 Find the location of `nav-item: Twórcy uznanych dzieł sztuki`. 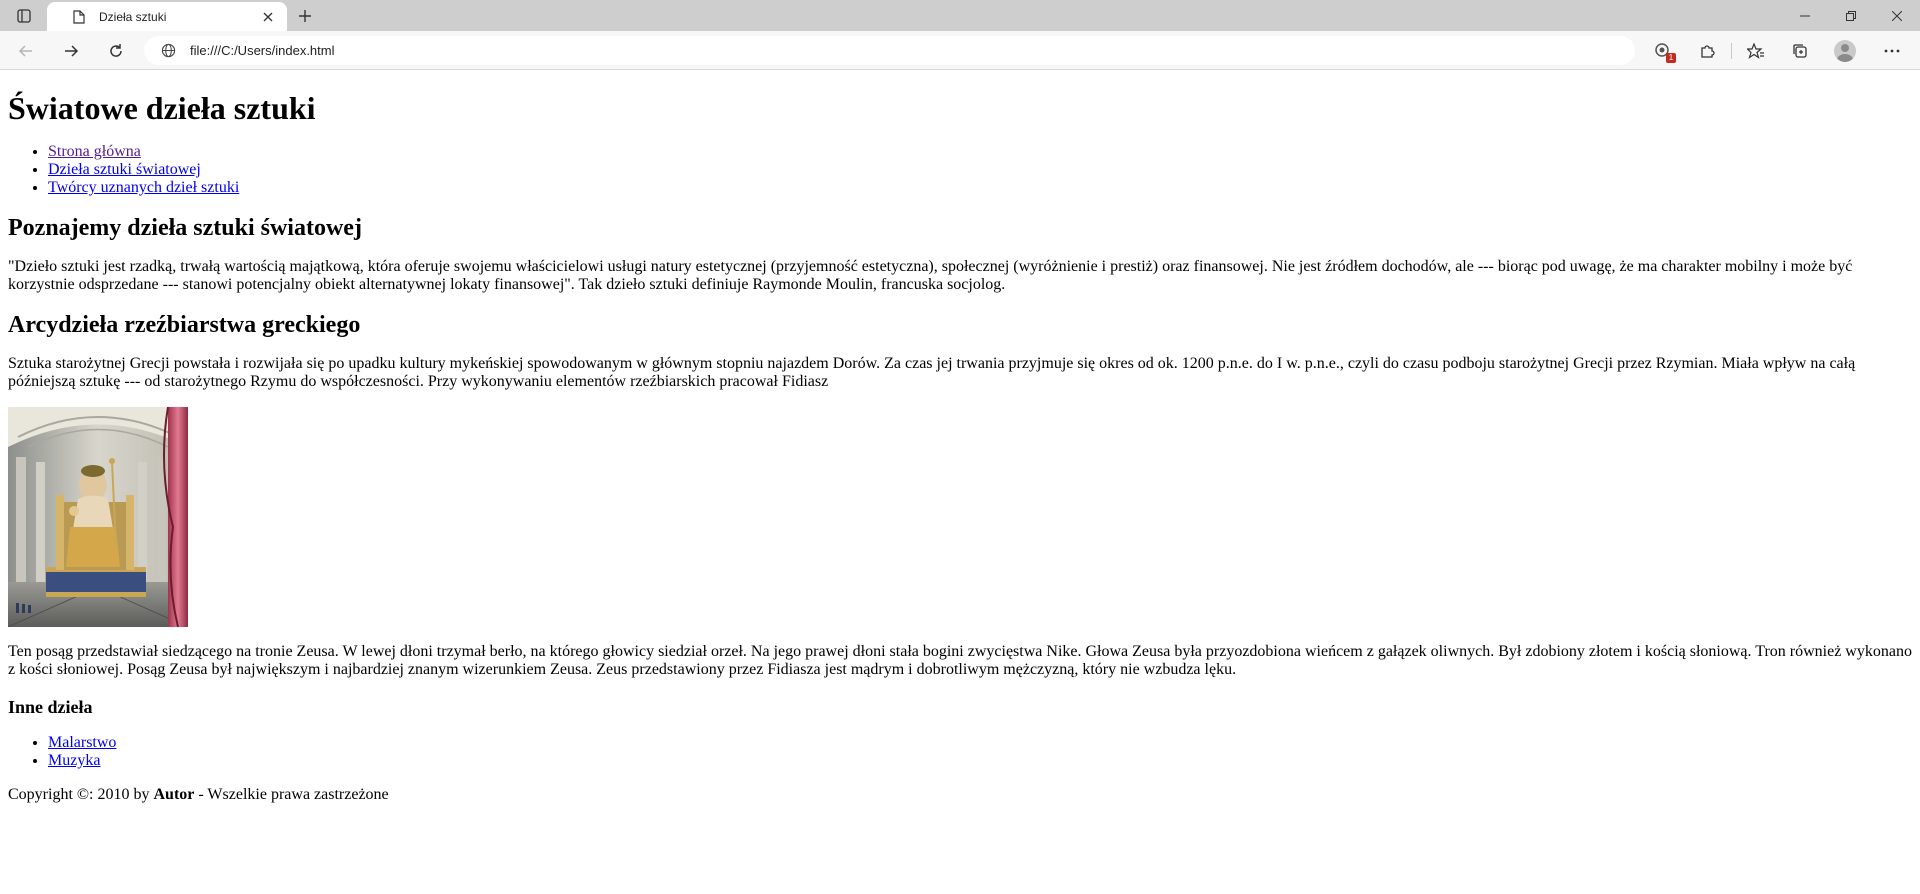

nav-item: Twórcy uznanych dzieł sztuki is located at coordinates (980, 188).